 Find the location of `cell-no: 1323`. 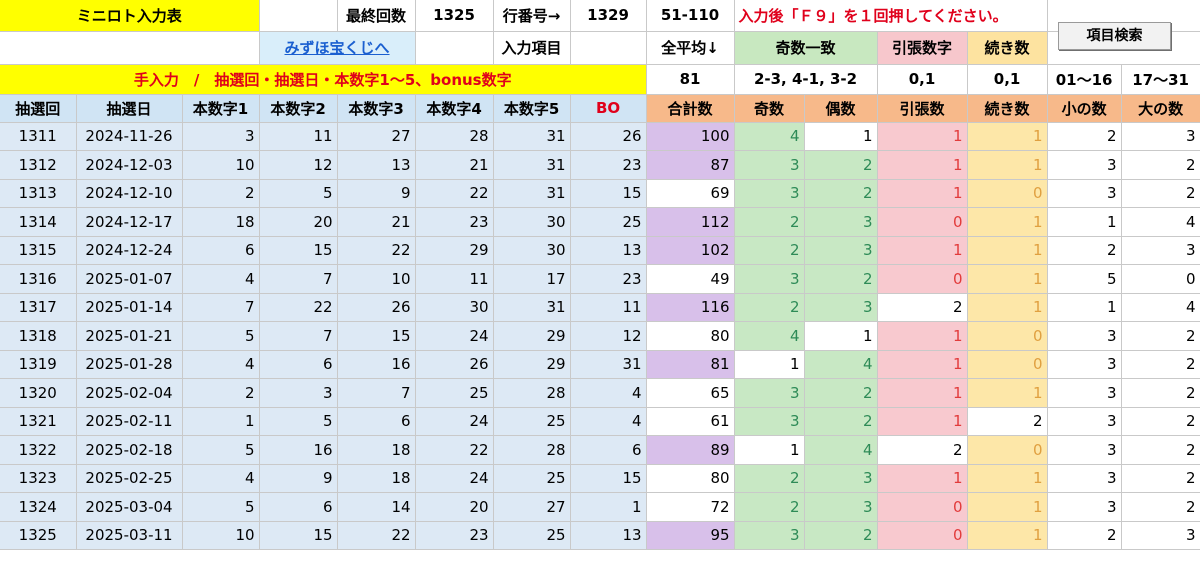

cell-no: 1323 is located at coordinates (38, 478).